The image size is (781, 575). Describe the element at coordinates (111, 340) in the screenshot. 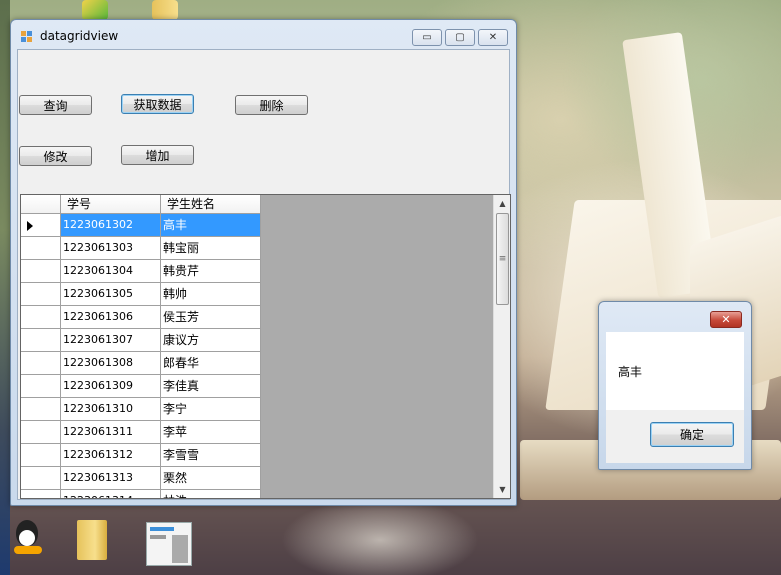

I see `cell-student-id: 1223061307` at that location.